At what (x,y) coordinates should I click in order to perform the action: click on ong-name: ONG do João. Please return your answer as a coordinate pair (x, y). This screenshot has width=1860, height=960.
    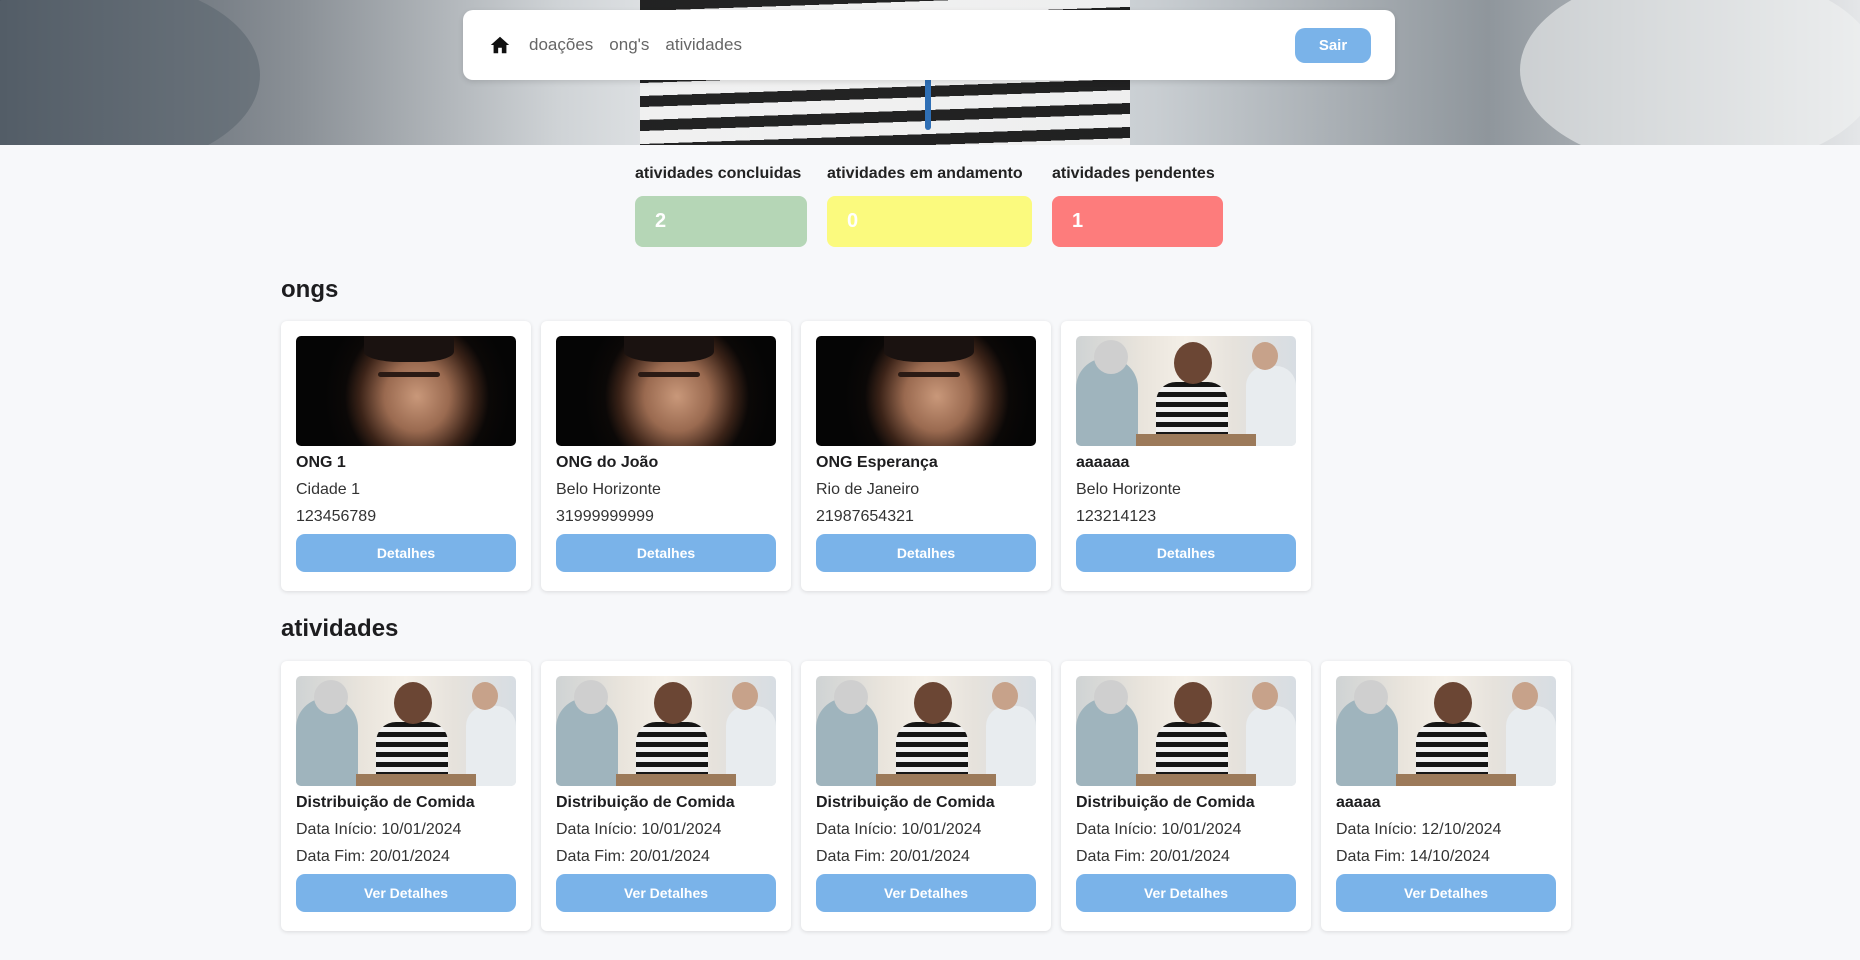
    Looking at the image, I should click on (607, 462).